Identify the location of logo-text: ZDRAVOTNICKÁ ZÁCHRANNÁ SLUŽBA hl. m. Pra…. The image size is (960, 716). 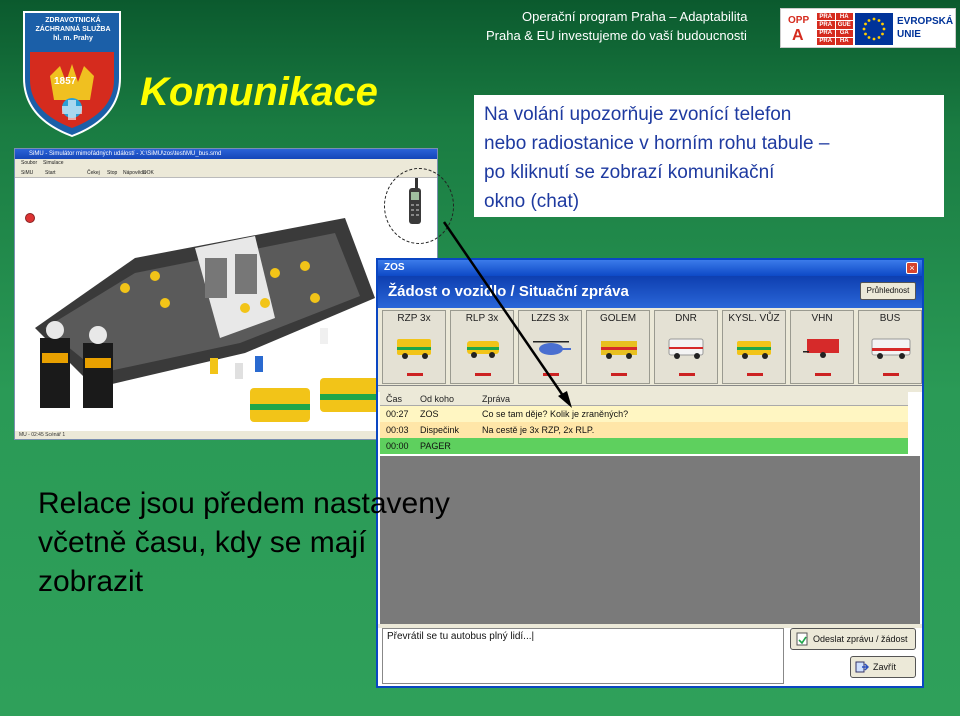
(73, 29).